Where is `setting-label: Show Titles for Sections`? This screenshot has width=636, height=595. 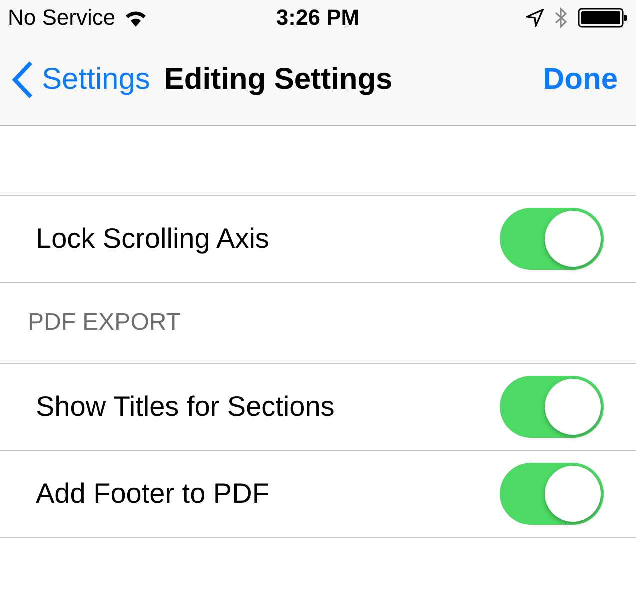 setting-label: Show Titles for Sections is located at coordinates (185, 407).